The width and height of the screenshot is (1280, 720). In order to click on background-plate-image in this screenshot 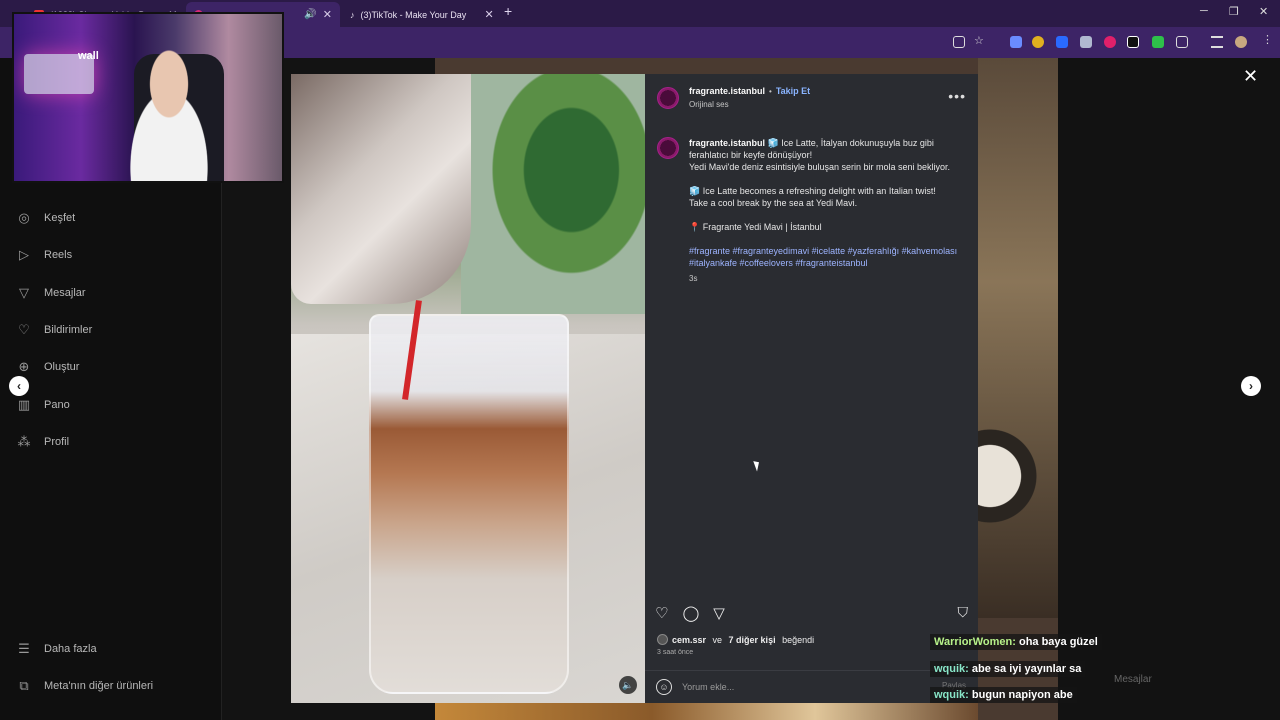, I will do `click(1008, 476)`.